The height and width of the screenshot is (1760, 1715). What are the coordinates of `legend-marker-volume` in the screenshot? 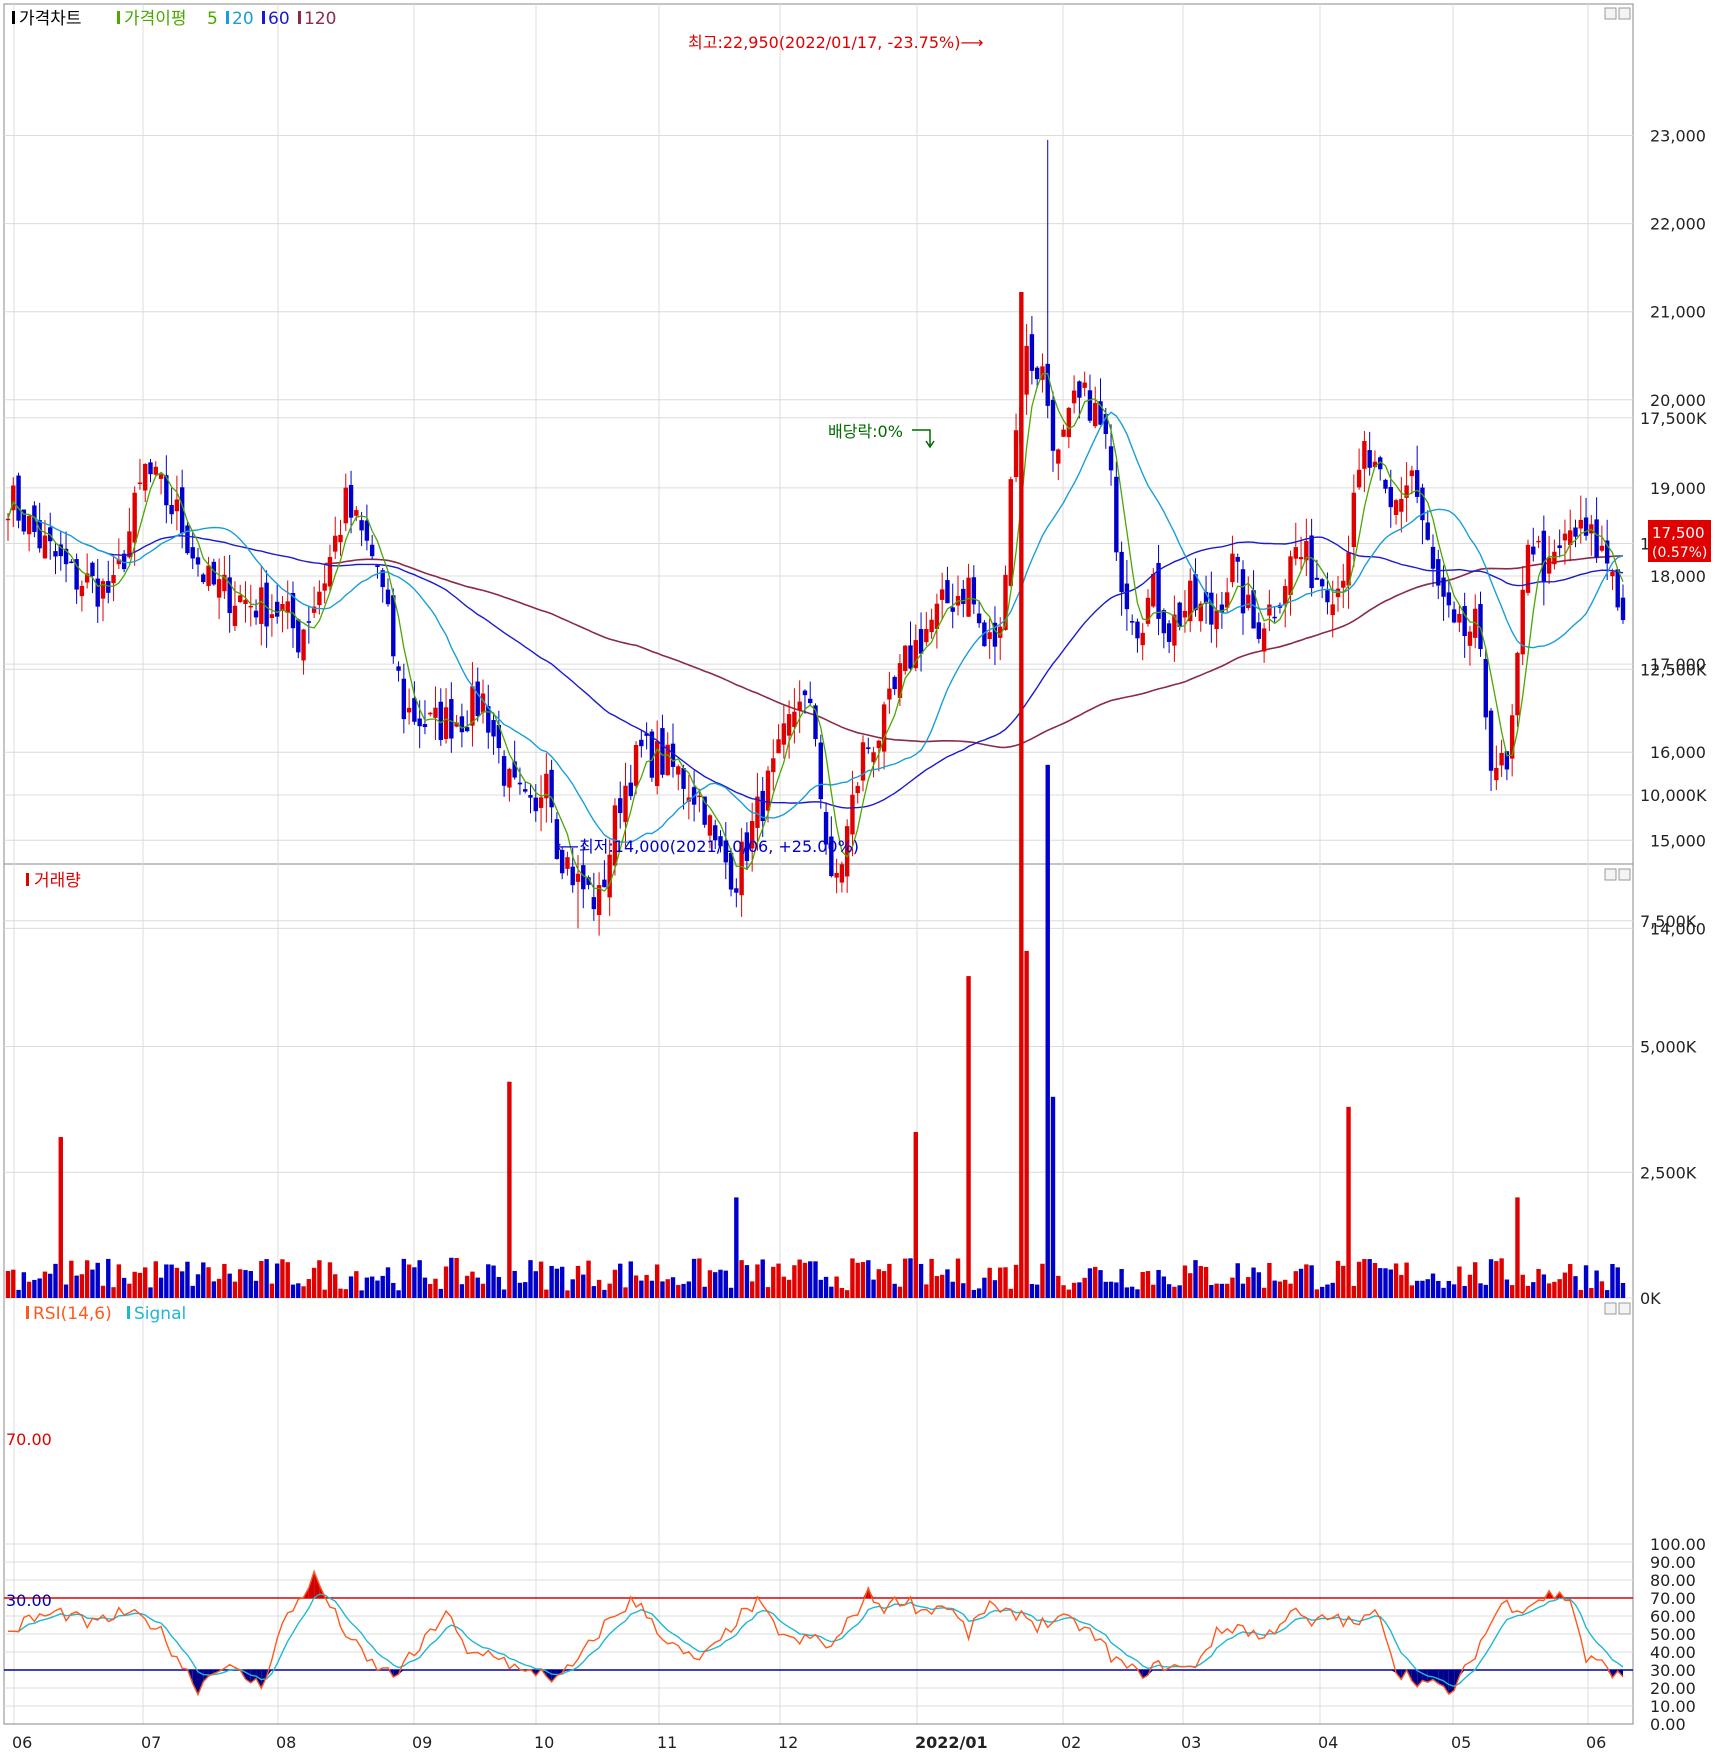 It's located at (27, 879).